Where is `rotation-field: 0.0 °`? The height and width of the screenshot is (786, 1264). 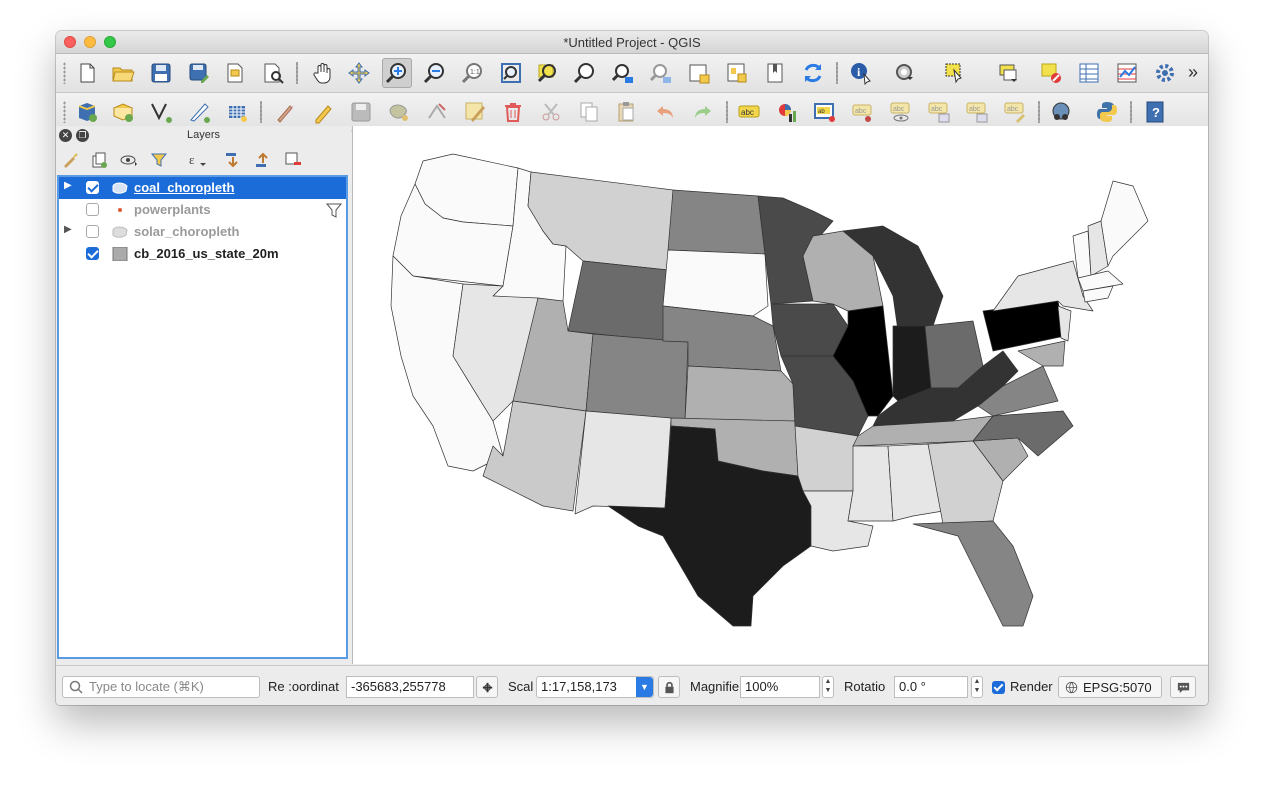 rotation-field: 0.0 ° is located at coordinates (931, 687).